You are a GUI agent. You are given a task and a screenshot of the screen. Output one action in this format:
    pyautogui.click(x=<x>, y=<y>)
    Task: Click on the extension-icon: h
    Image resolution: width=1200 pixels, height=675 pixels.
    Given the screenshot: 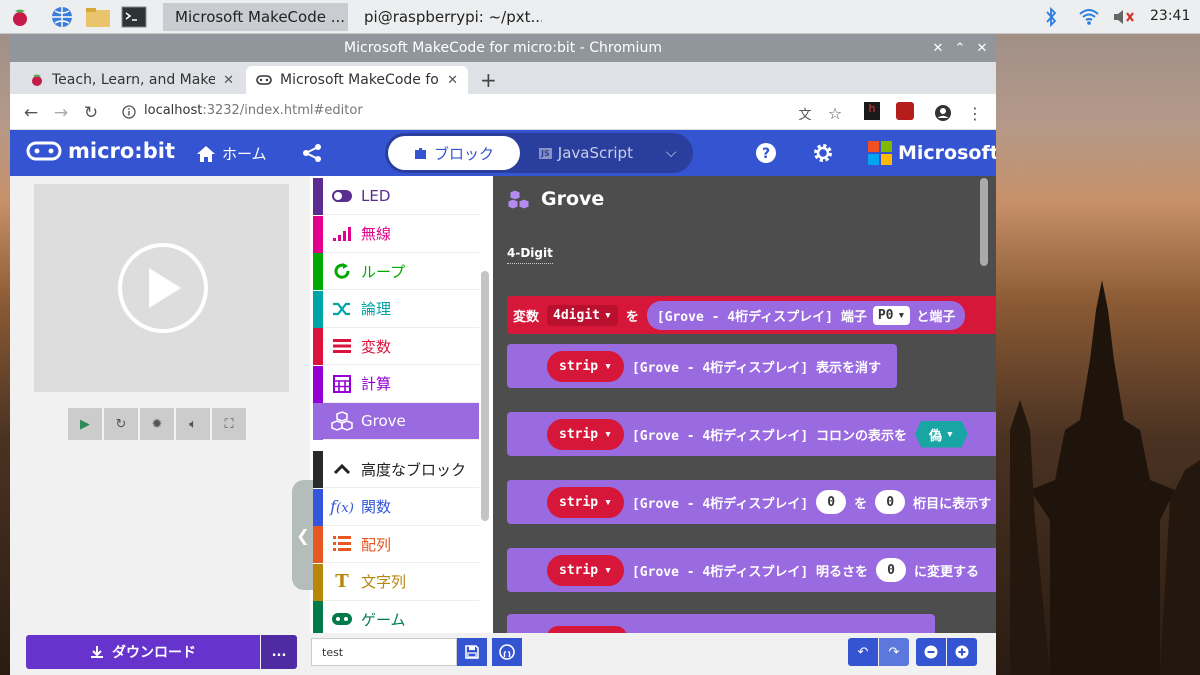 What is the action you would take?
    pyautogui.click(x=872, y=111)
    